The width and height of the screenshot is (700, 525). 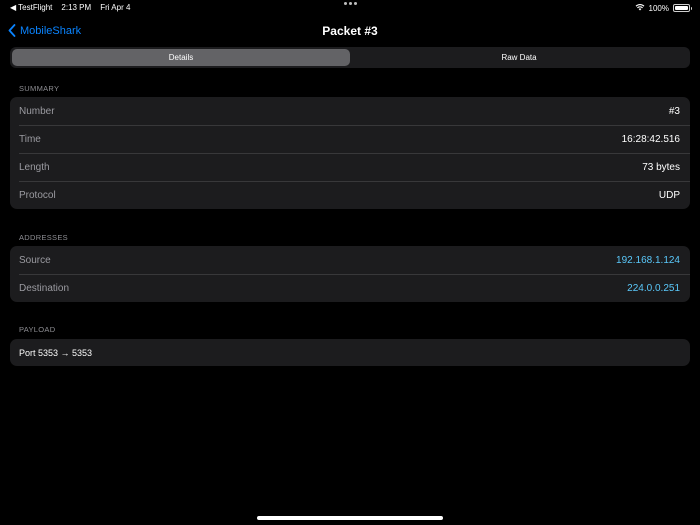 What do you see at coordinates (37, 329) in the screenshot?
I see `payload-section-header: PAYLOAD` at bounding box center [37, 329].